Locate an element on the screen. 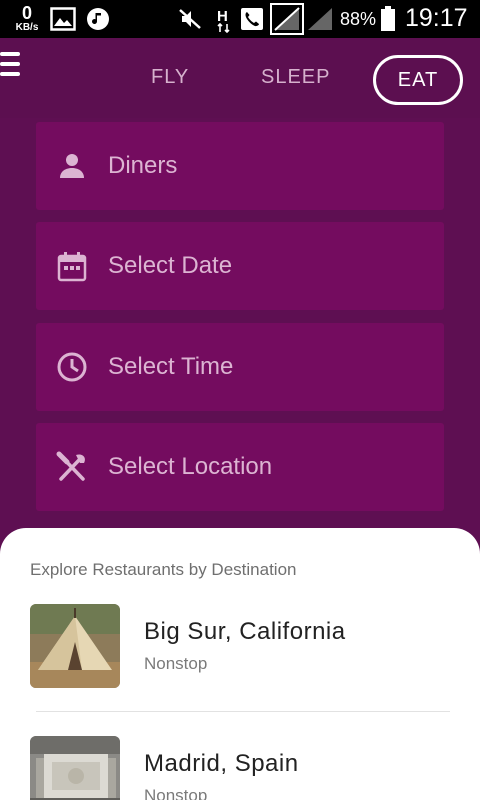 The height and width of the screenshot is (800, 480). tent-thumbnail is located at coordinates (75, 646).